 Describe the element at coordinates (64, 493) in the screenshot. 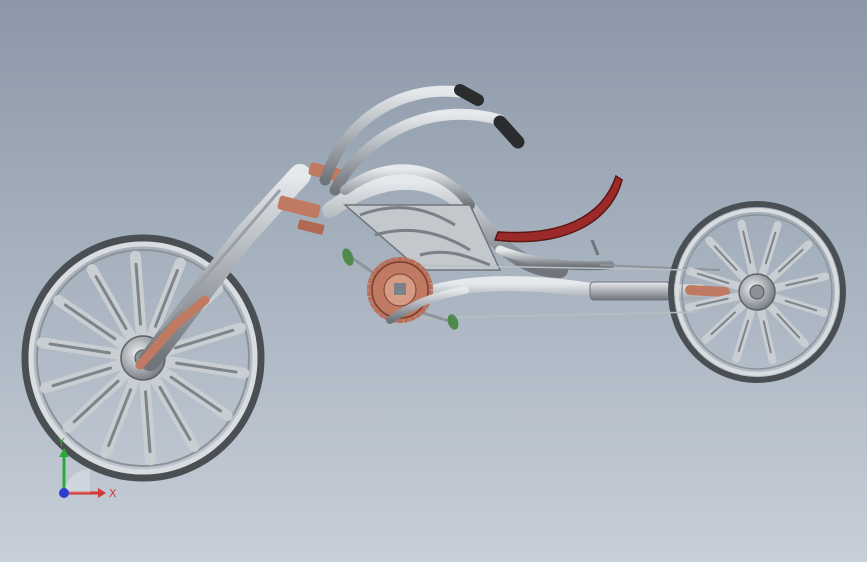

I see `z-axis-dot` at that location.